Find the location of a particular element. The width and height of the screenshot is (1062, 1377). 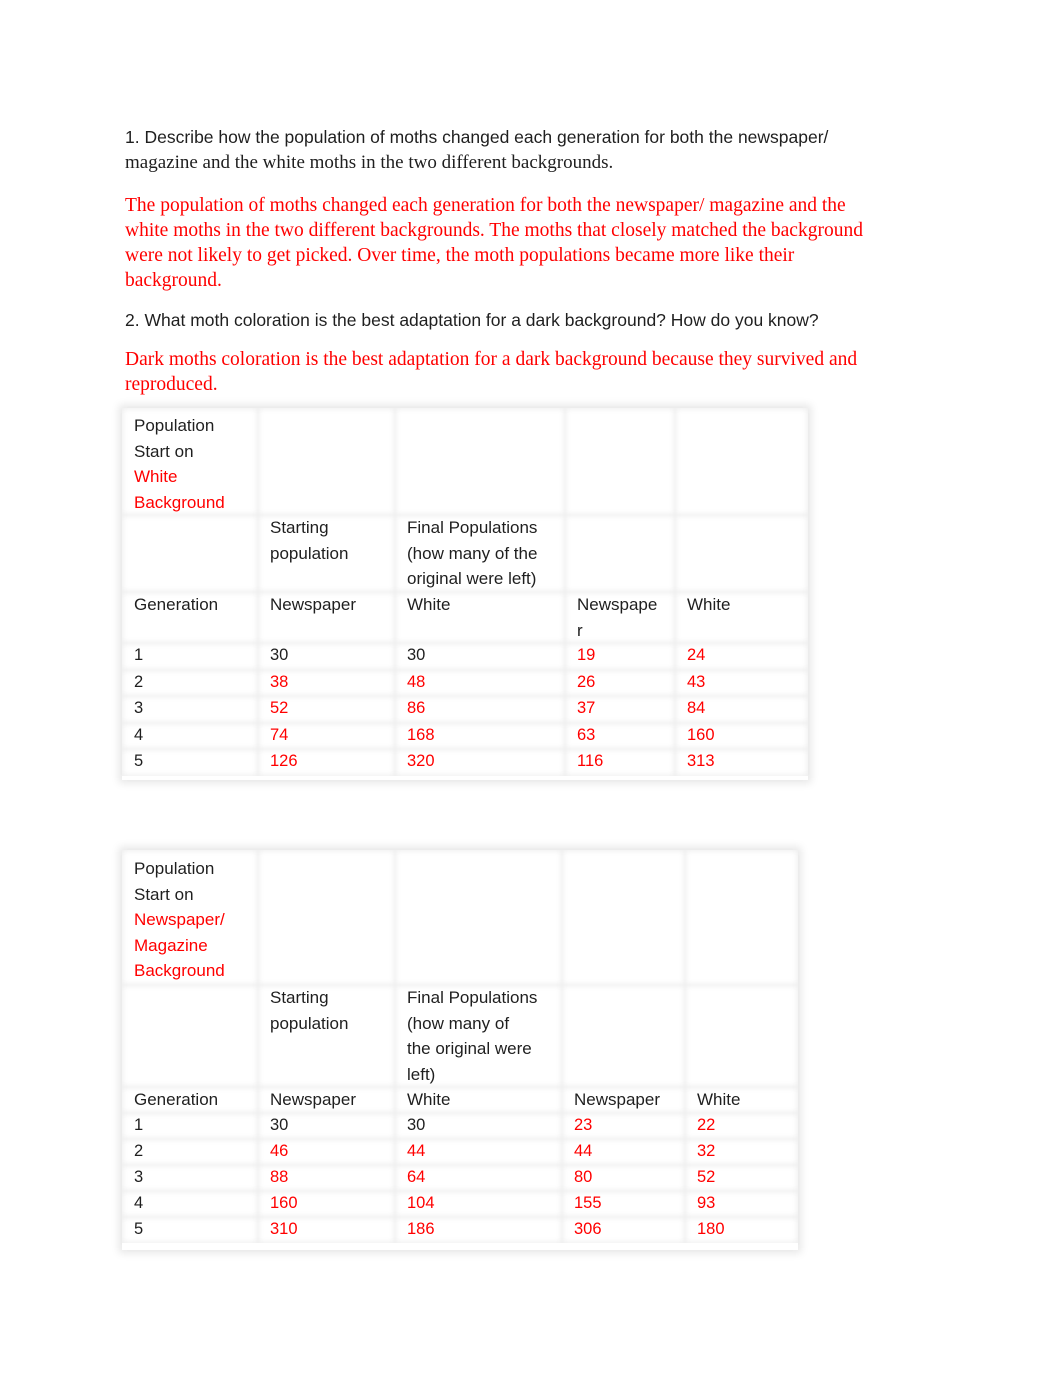

cell-final-white: 32 is located at coordinates (741, 1152).